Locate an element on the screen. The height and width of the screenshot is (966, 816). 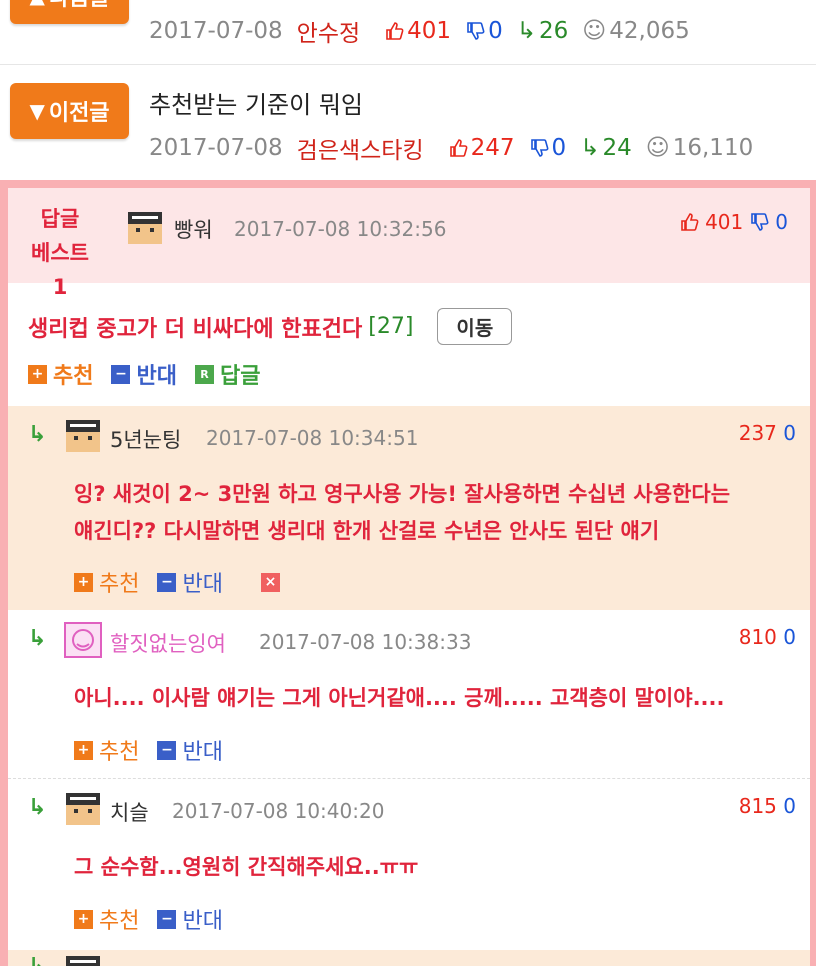
best-badge: 답글 베스트1 is located at coordinates (60, 253).